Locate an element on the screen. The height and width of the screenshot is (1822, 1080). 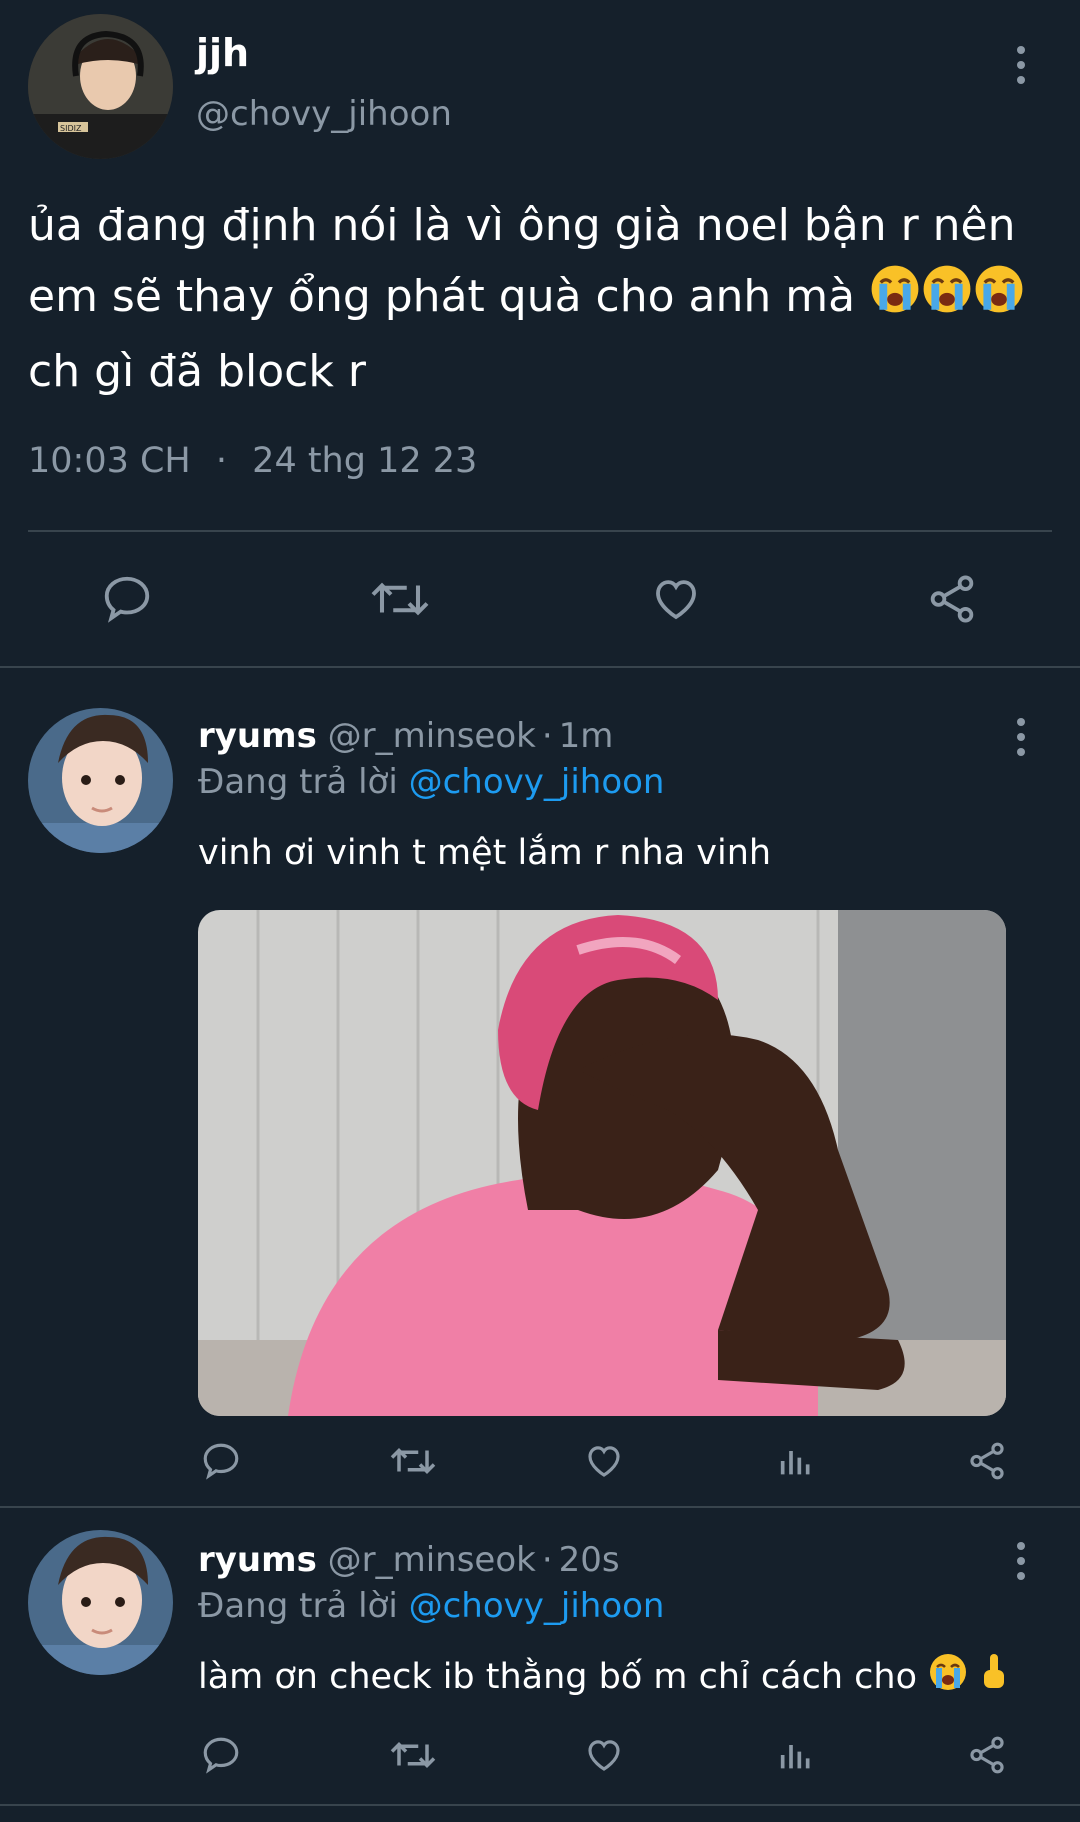
reply-text-line: làm ơn check ib thằng bố m chỉ cách cho is located at coordinates (603, 1678).